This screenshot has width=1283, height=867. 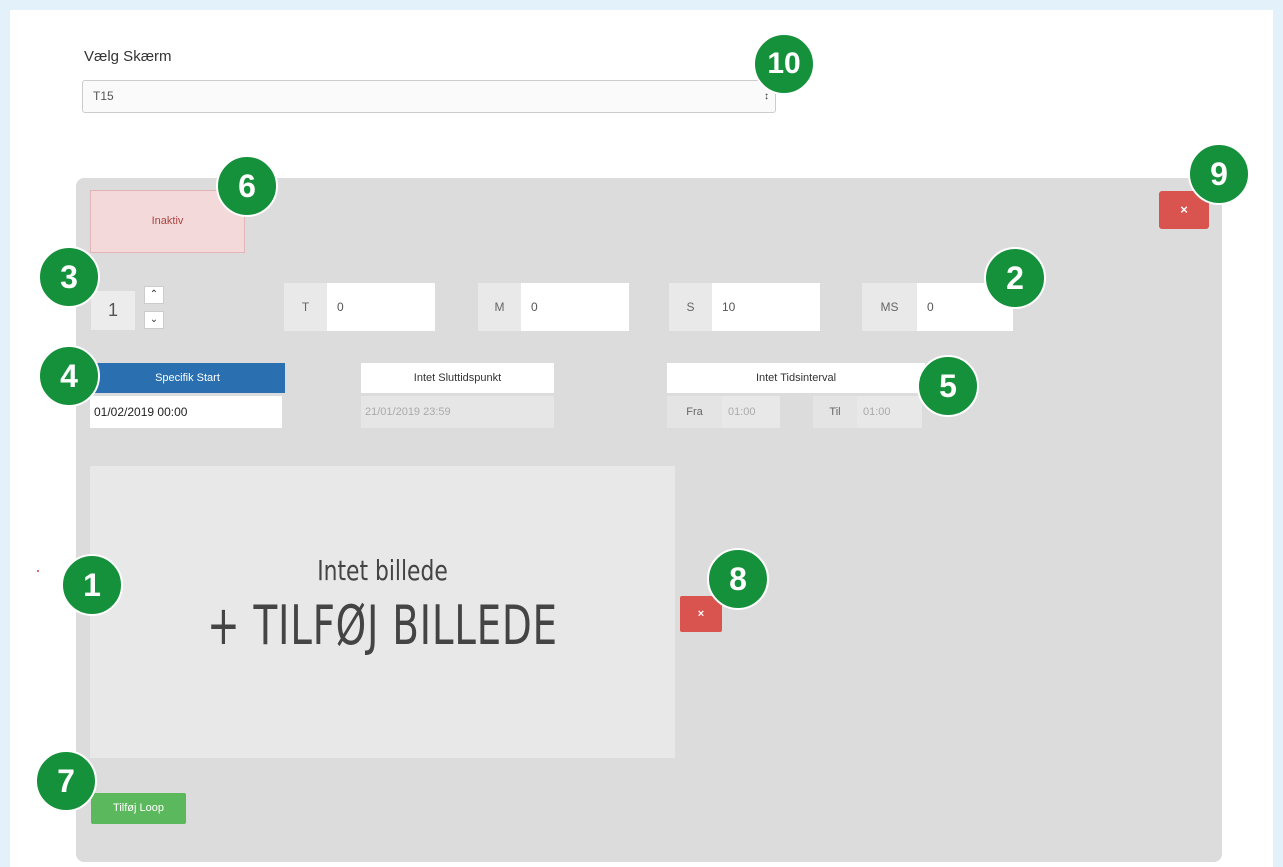 What do you see at coordinates (382, 570) in the screenshot?
I see `no-image-text: Intet billede` at bounding box center [382, 570].